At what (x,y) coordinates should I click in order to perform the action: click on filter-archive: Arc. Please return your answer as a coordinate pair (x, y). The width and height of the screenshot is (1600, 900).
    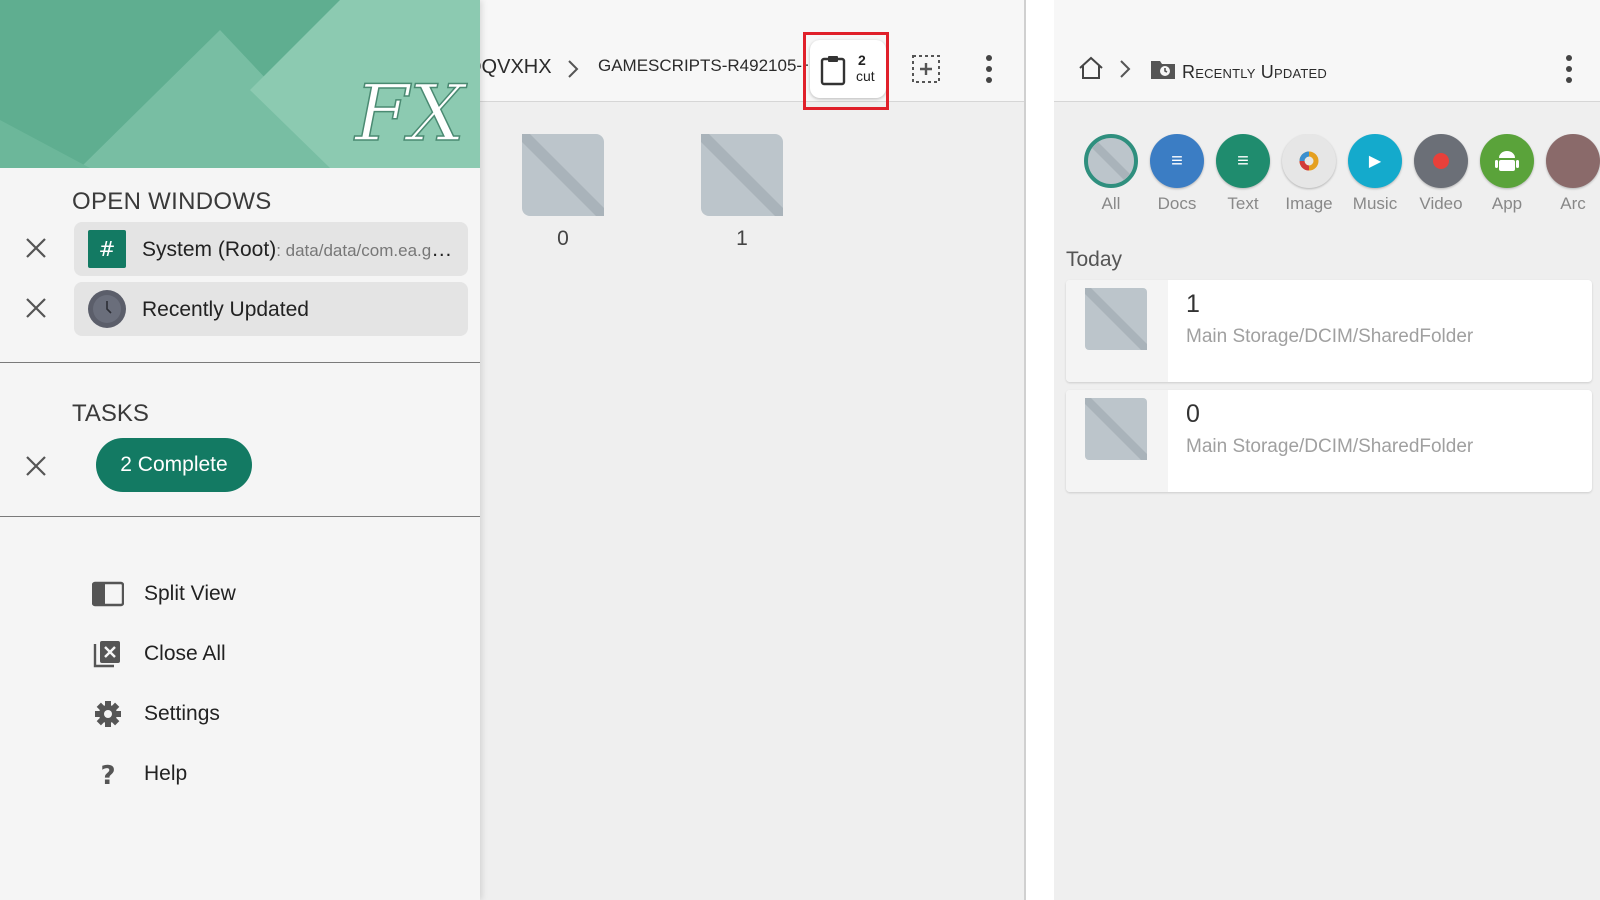
    Looking at the image, I should click on (1571, 174).